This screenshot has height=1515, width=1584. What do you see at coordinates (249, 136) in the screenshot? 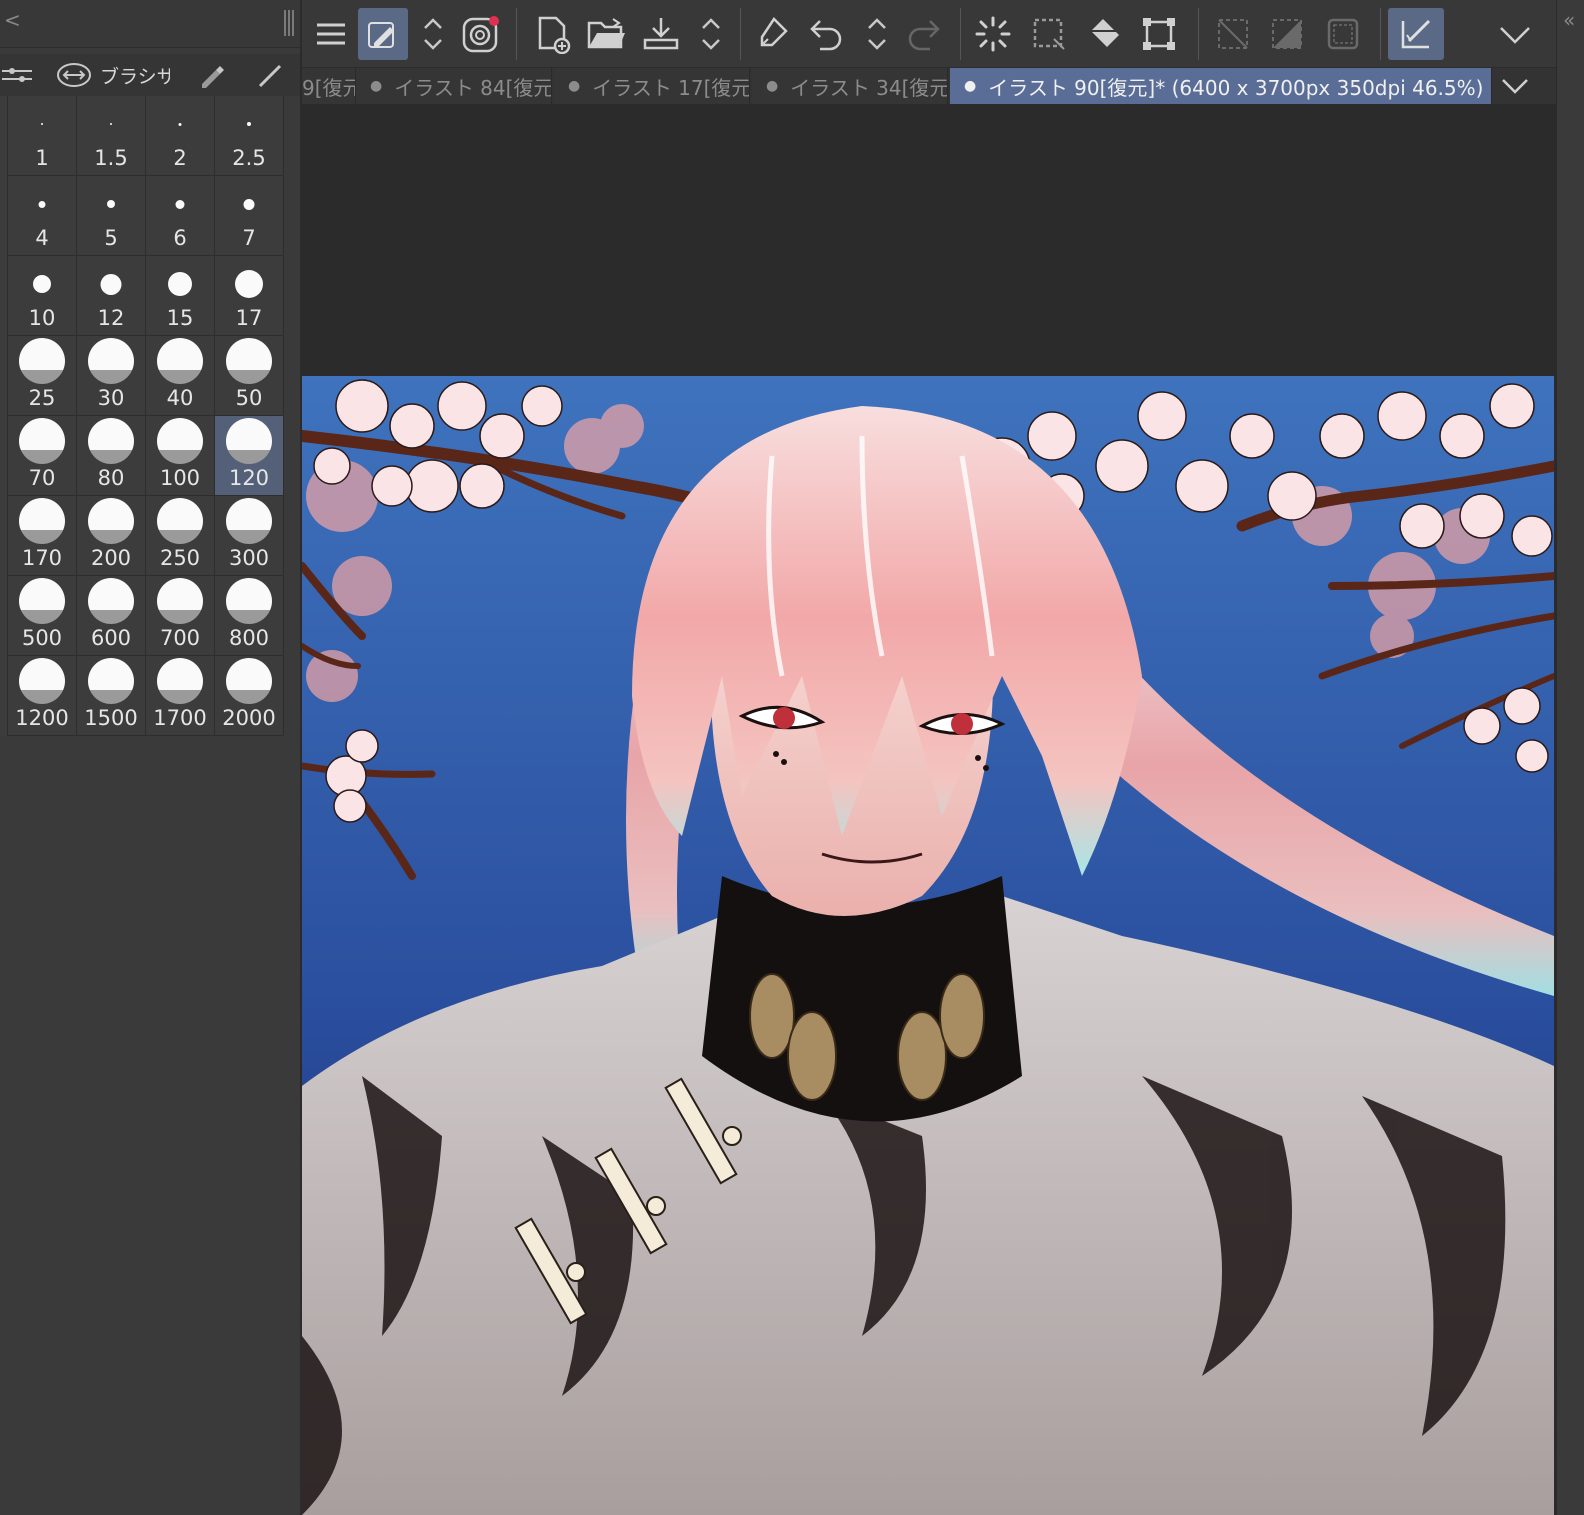
I see `brush-size-cell: 2.5` at bounding box center [249, 136].